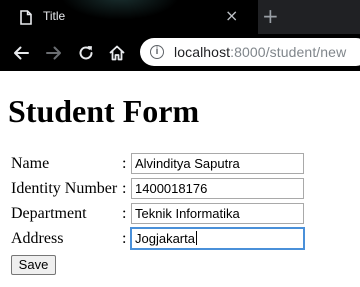 The width and height of the screenshot is (360, 287). What do you see at coordinates (120, 10) in the screenshot?
I see `tab-glow` at bounding box center [120, 10].